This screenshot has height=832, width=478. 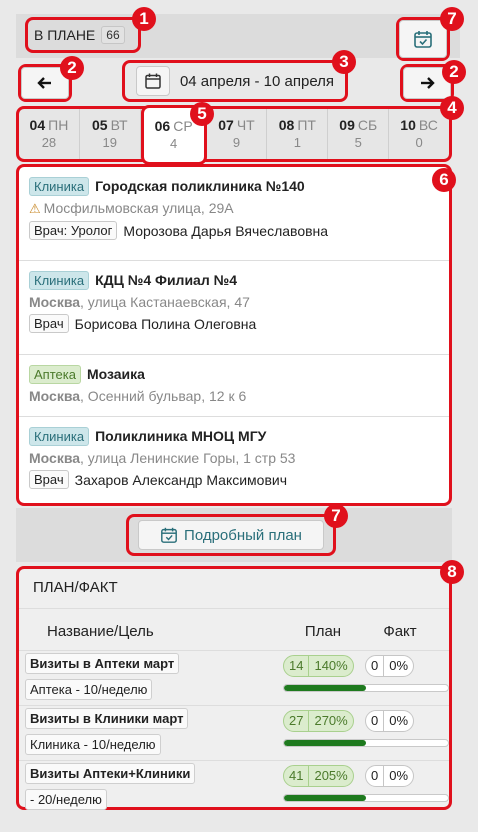 I want to click on detail-plan-button-frame: Подробный план, so click(x=231, y=535).